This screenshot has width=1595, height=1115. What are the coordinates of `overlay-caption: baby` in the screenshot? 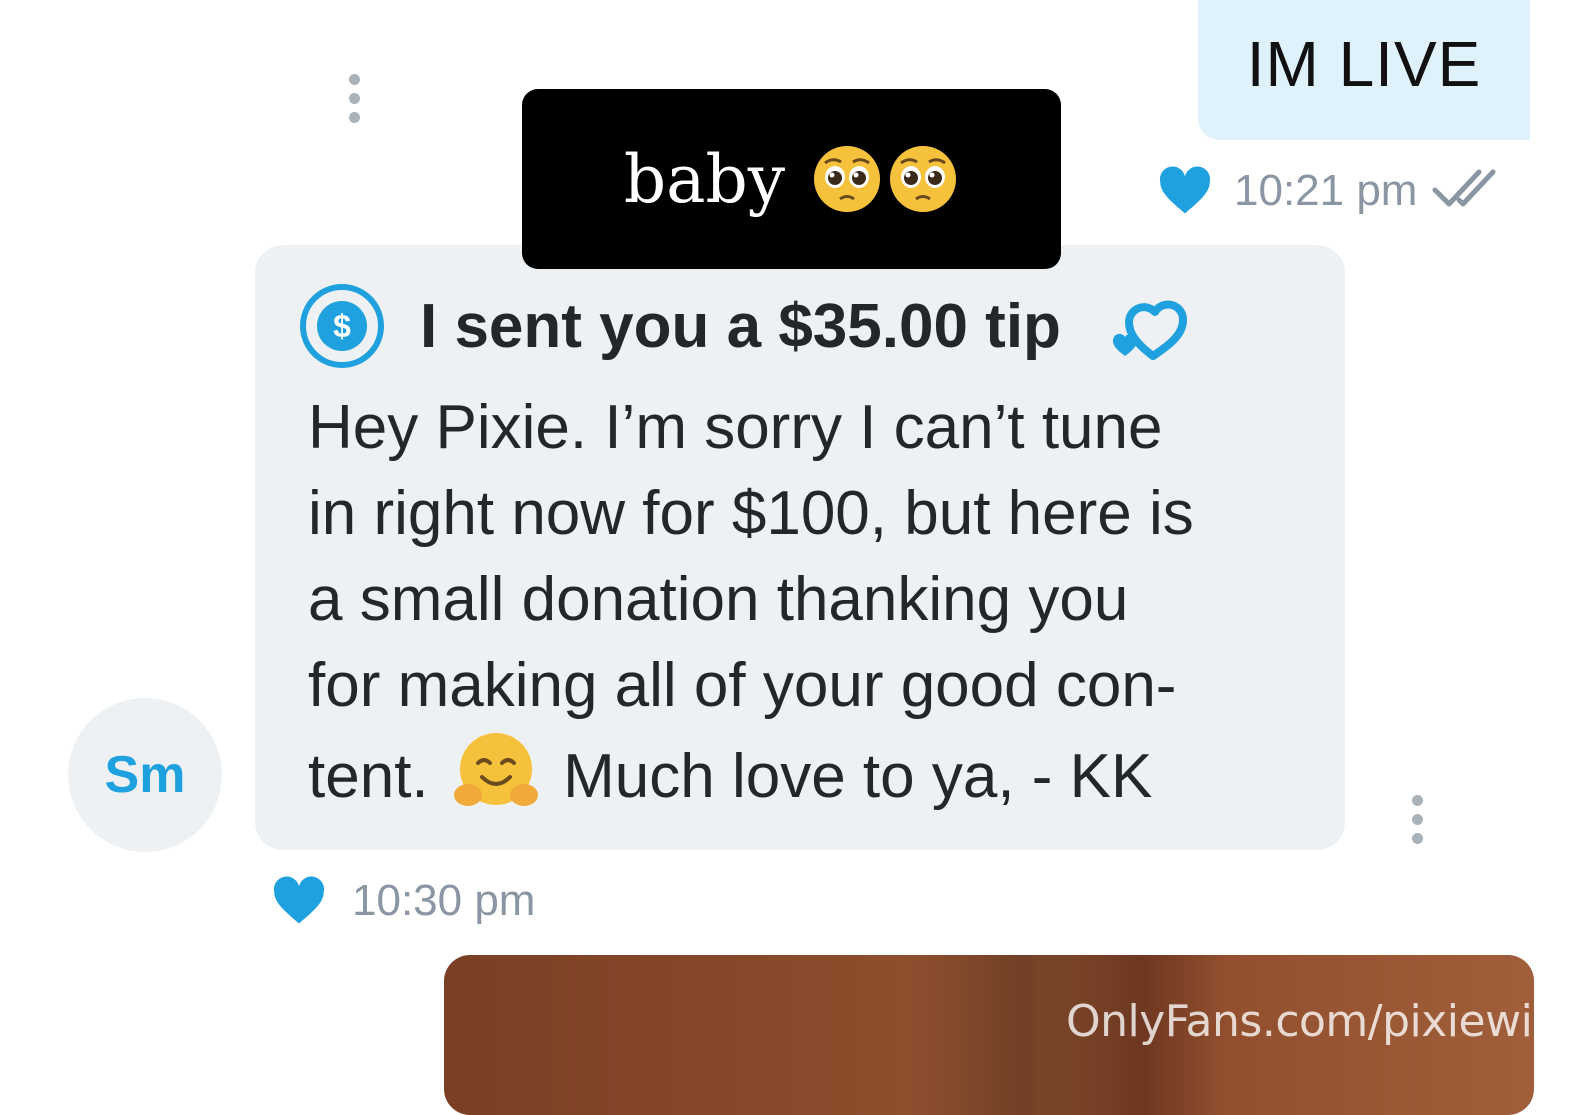 It's located at (791, 179).